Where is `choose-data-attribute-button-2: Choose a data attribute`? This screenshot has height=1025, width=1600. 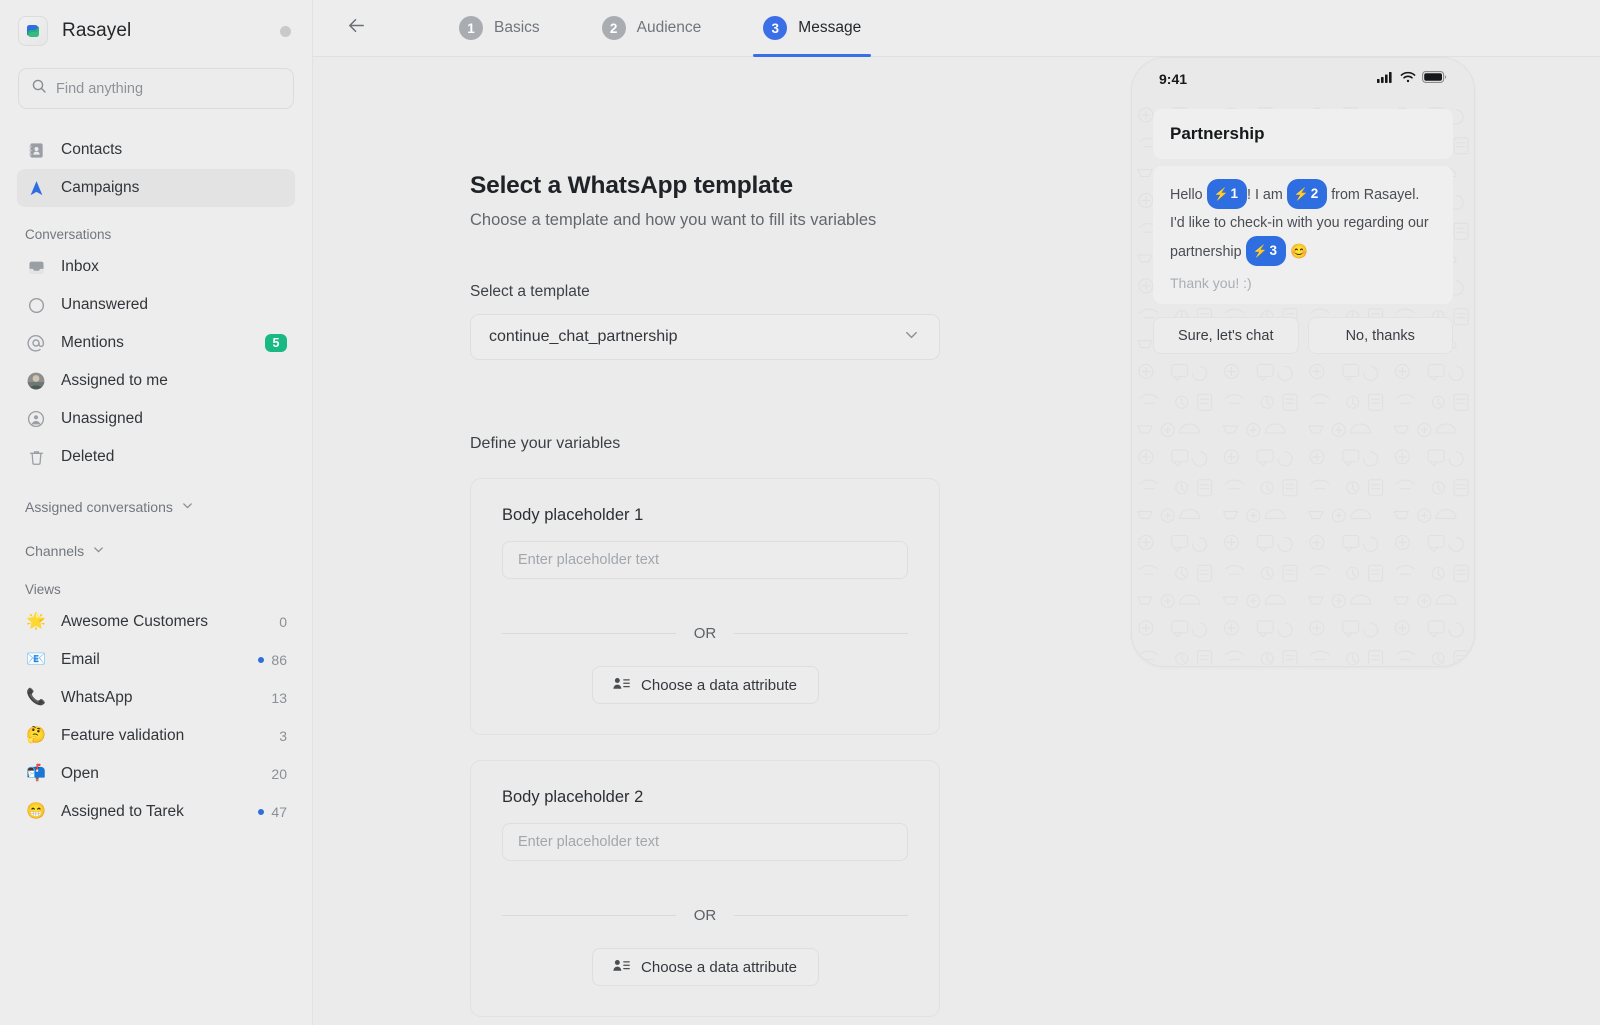 choose-data-attribute-button-2: Choose a data attribute is located at coordinates (705, 967).